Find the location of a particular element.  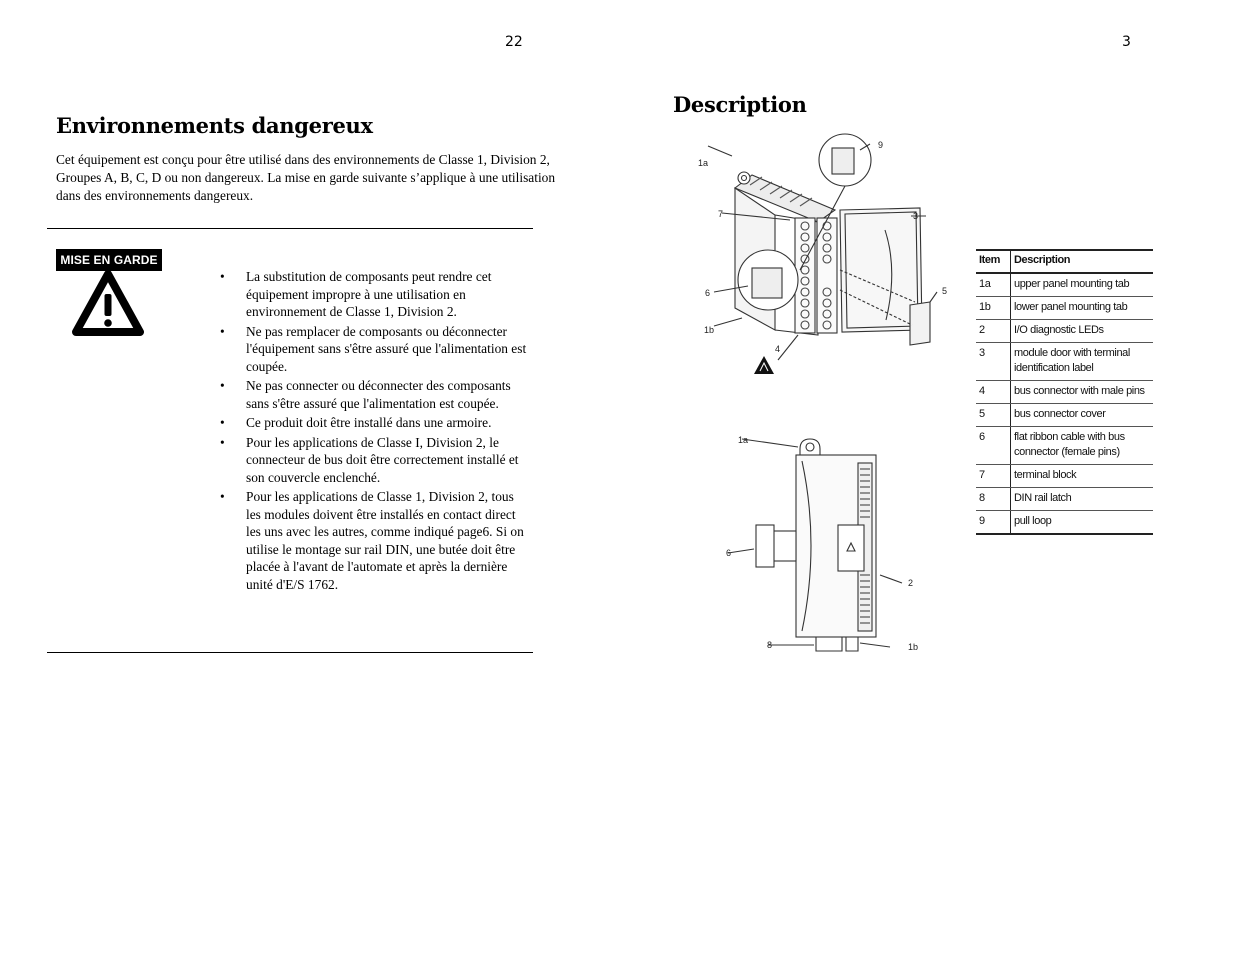

callout-label: 2 is located at coordinates (910, 583).